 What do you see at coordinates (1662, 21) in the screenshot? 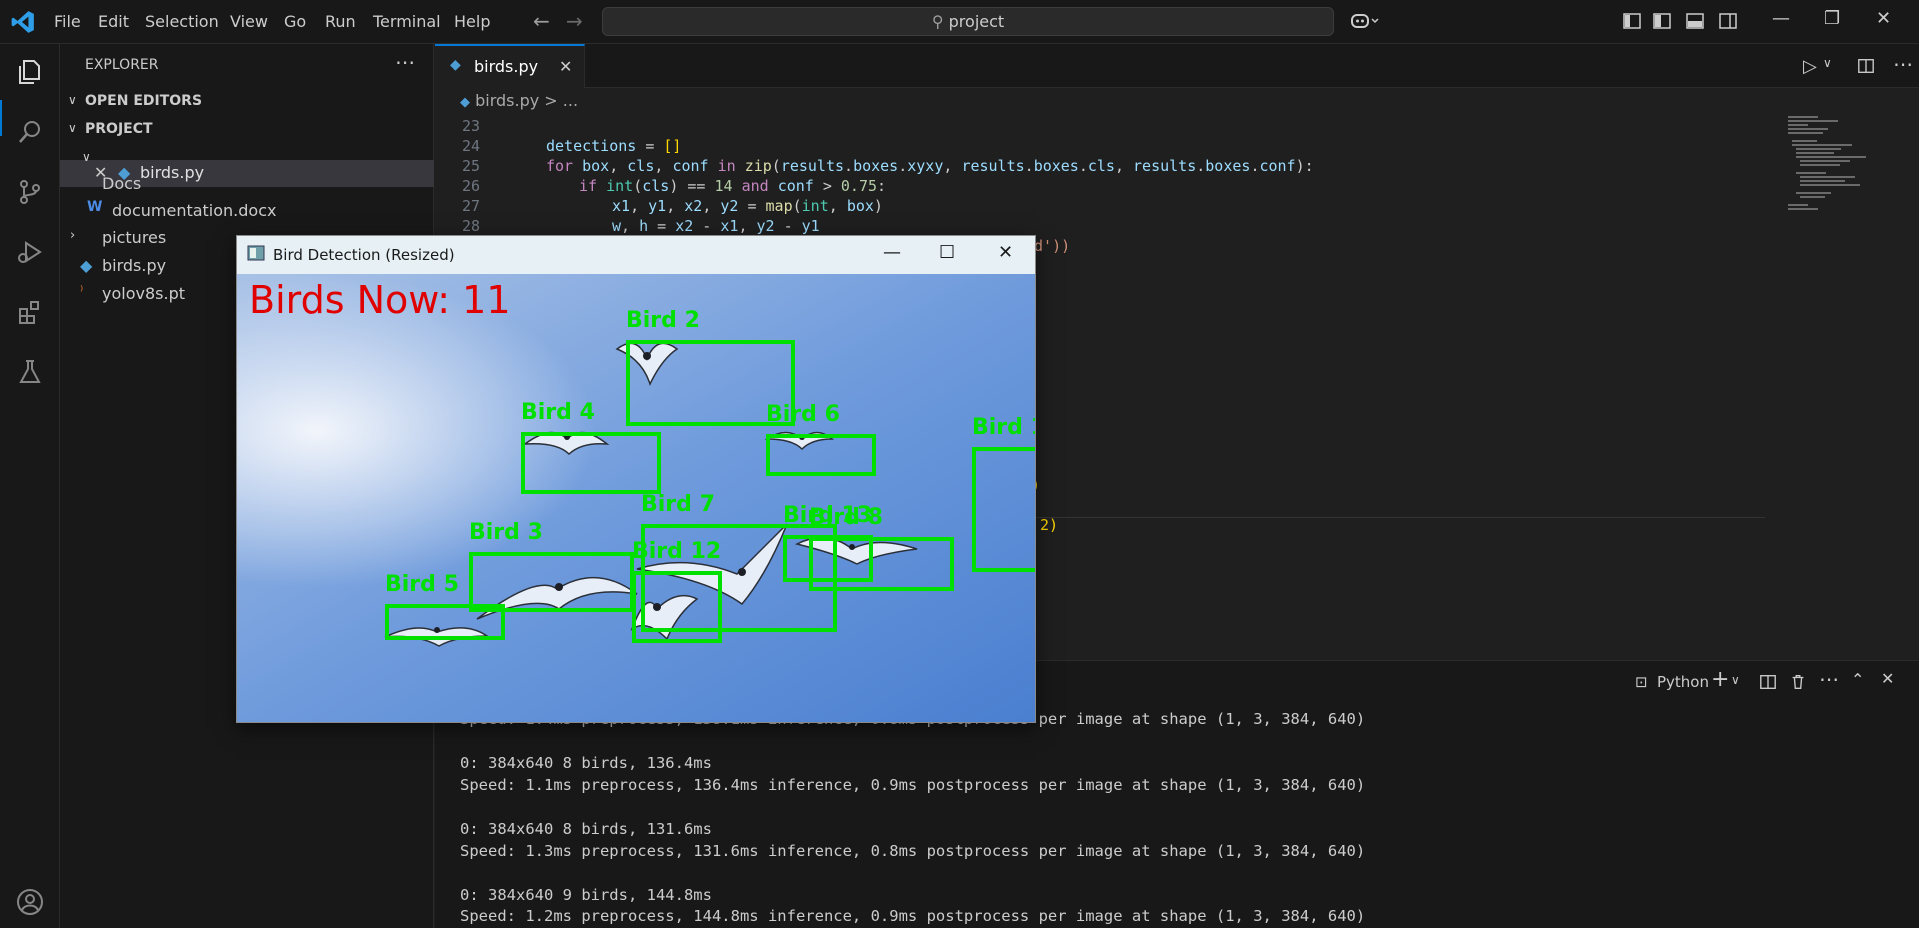
I see `toggle-sidebar-icon` at bounding box center [1662, 21].